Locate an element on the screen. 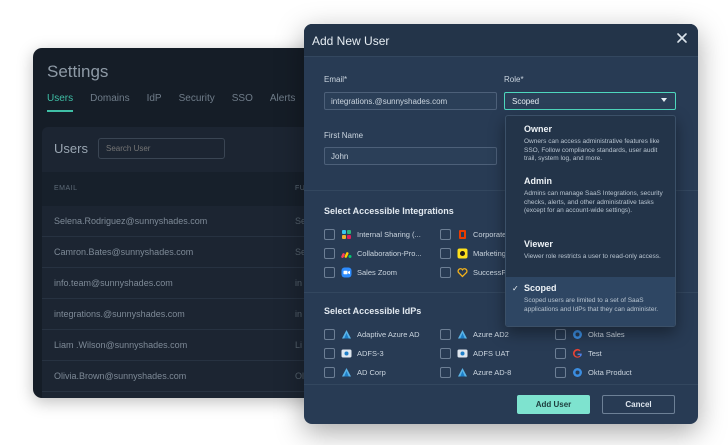 The width and height of the screenshot is (728, 445). heart-icon is located at coordinates (462, 272).